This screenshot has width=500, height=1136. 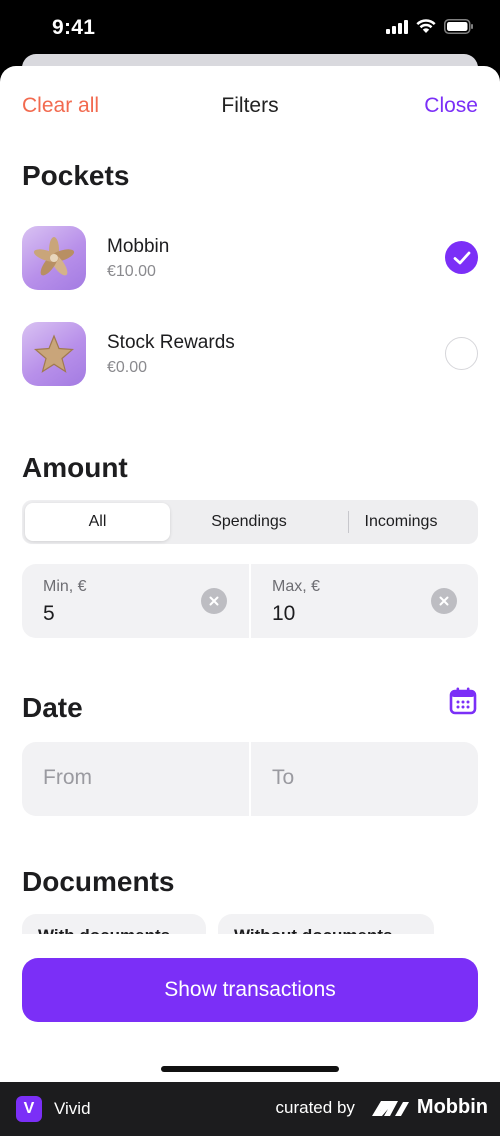 I want to click on vivid-logo: V, so click(x=29, y=1109).